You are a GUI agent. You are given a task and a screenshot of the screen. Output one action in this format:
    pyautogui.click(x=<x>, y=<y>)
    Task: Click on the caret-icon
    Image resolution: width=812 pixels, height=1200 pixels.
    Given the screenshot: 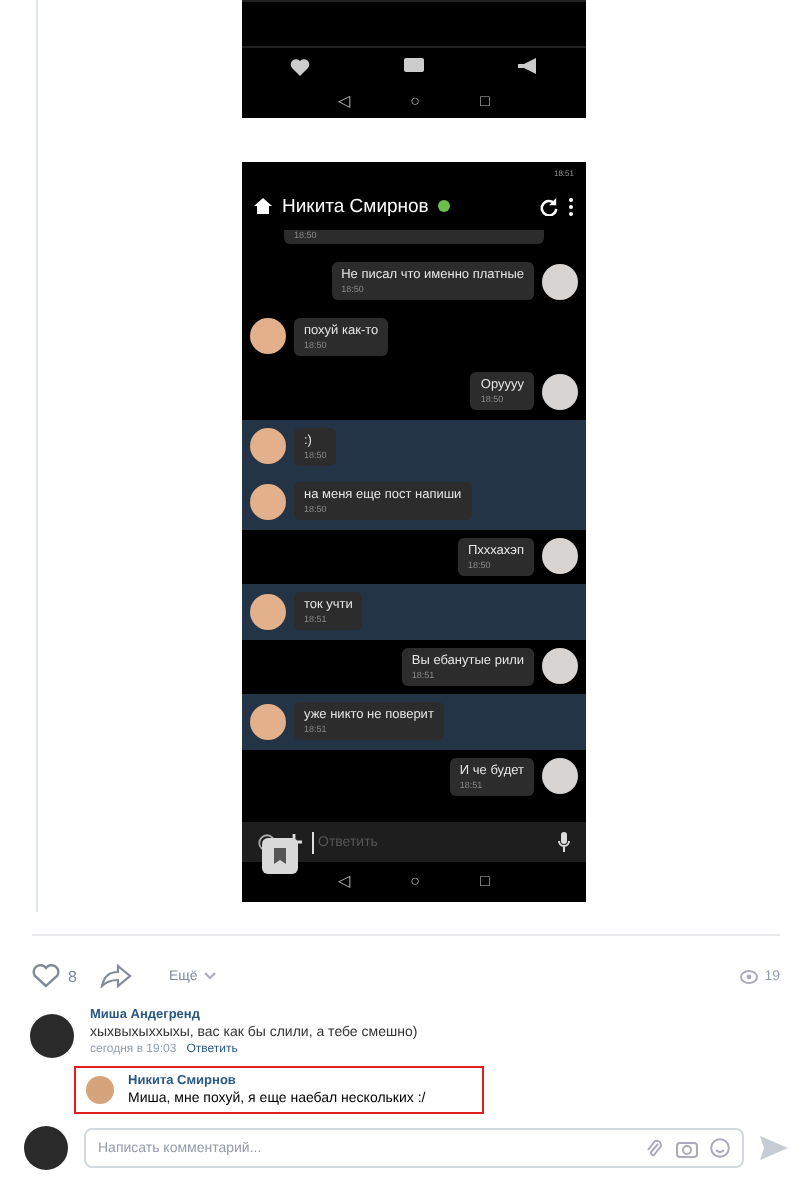 What is the action you would take?
    pyautogui.click(x=209, y=976)
    